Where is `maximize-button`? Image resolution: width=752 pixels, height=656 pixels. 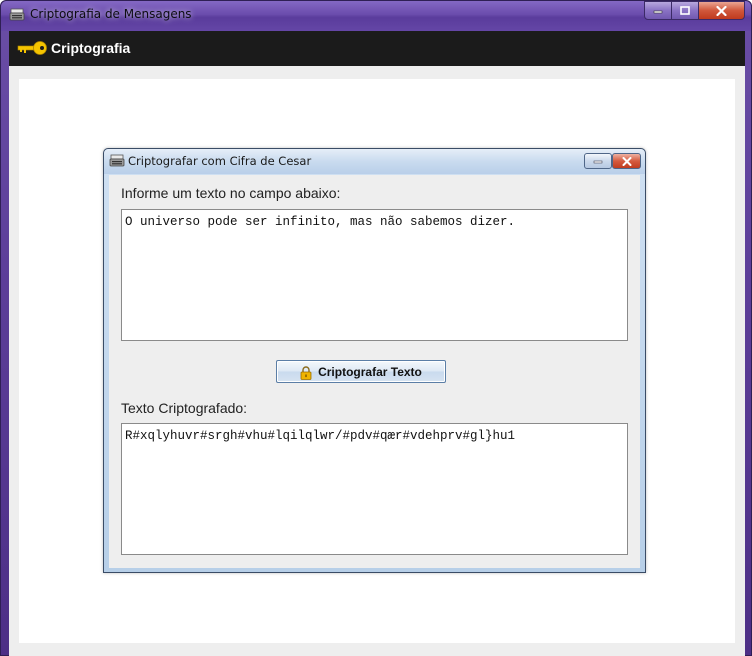
maximize-button is located at coordinates (685, 10).